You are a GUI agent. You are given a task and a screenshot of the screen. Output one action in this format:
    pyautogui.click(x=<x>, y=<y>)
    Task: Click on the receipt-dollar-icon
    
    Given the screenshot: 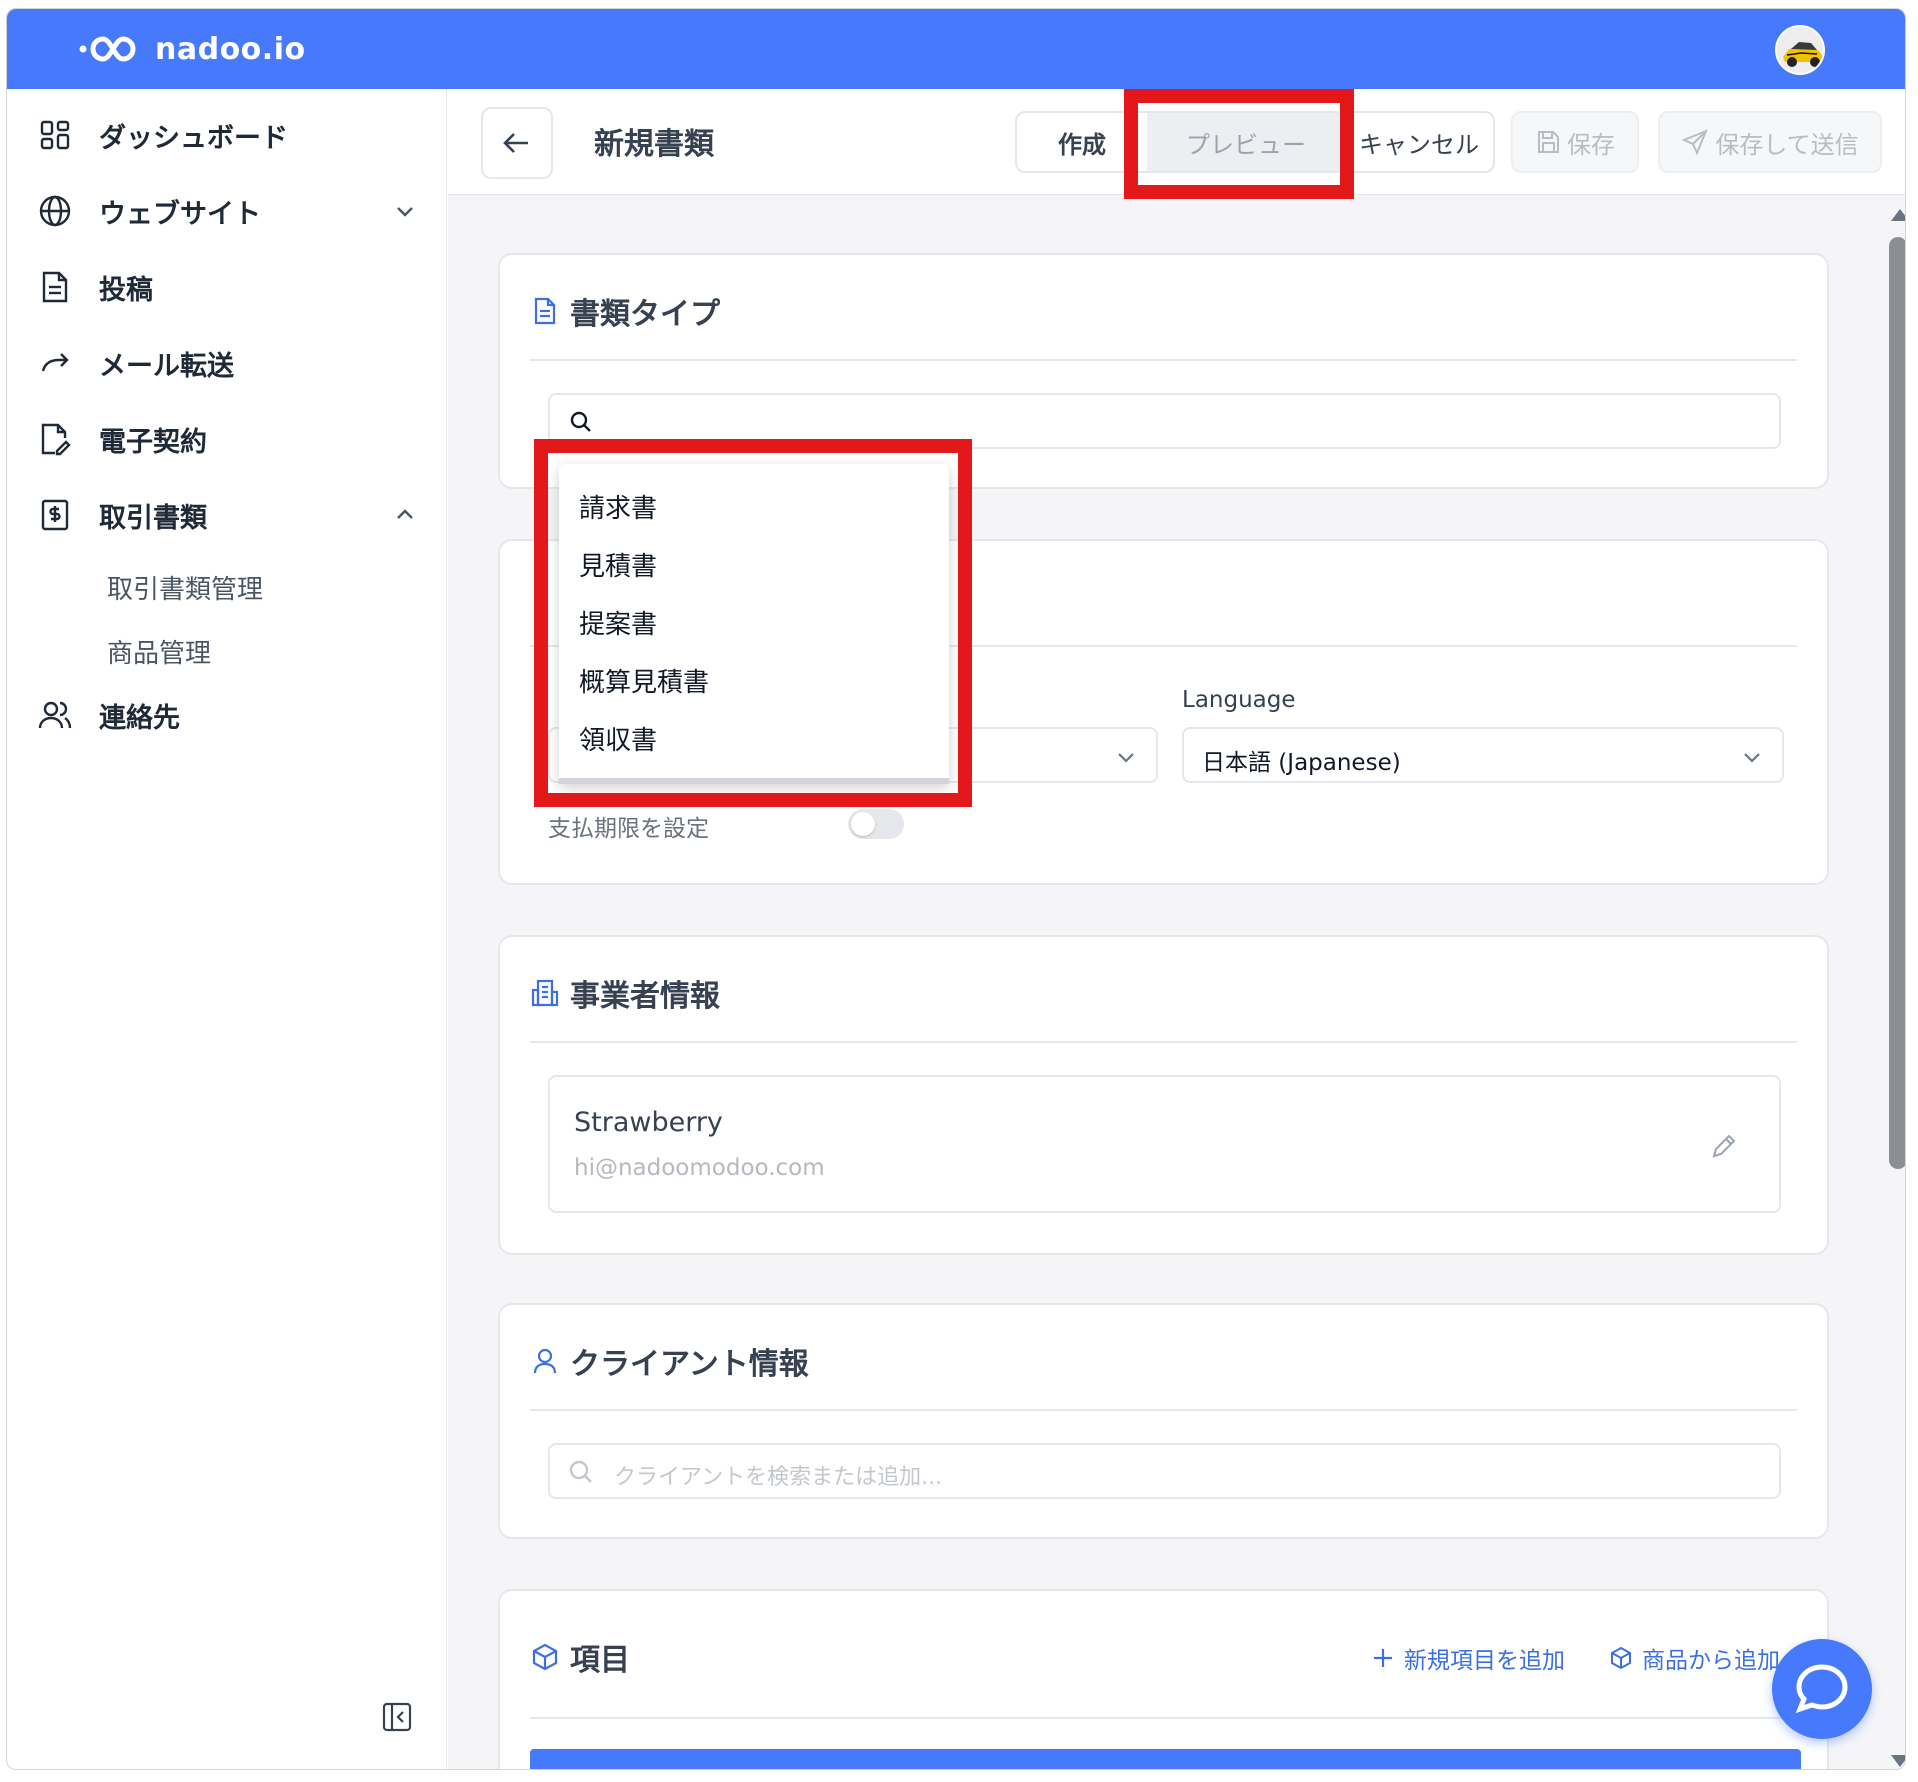 What is the action you would take?
    pyautogui.click(x=55, y=515)
    